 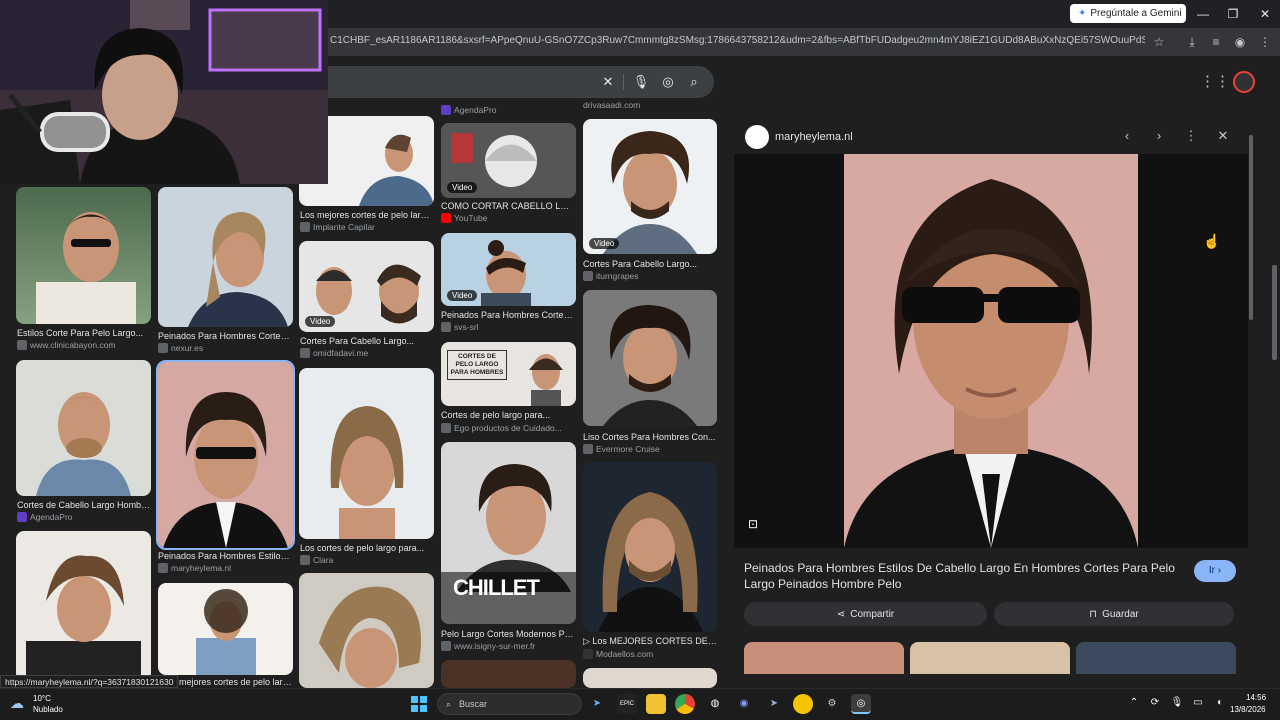 What do you see at coordinates (1215, 83) in the screenshot?
I see `google-apps-icon: ⋮⋮` at bounding box center [1215, 83].